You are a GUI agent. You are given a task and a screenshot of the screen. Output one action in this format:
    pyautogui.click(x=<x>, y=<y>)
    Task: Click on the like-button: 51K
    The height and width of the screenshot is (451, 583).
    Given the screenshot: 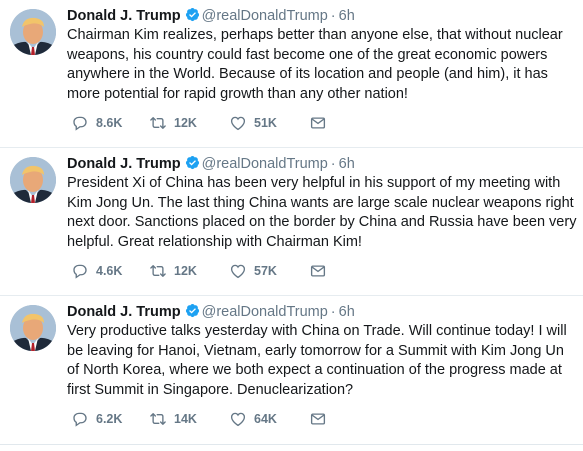 What is the action you would take?
    pyautogui.click(x=269, y=123)
    